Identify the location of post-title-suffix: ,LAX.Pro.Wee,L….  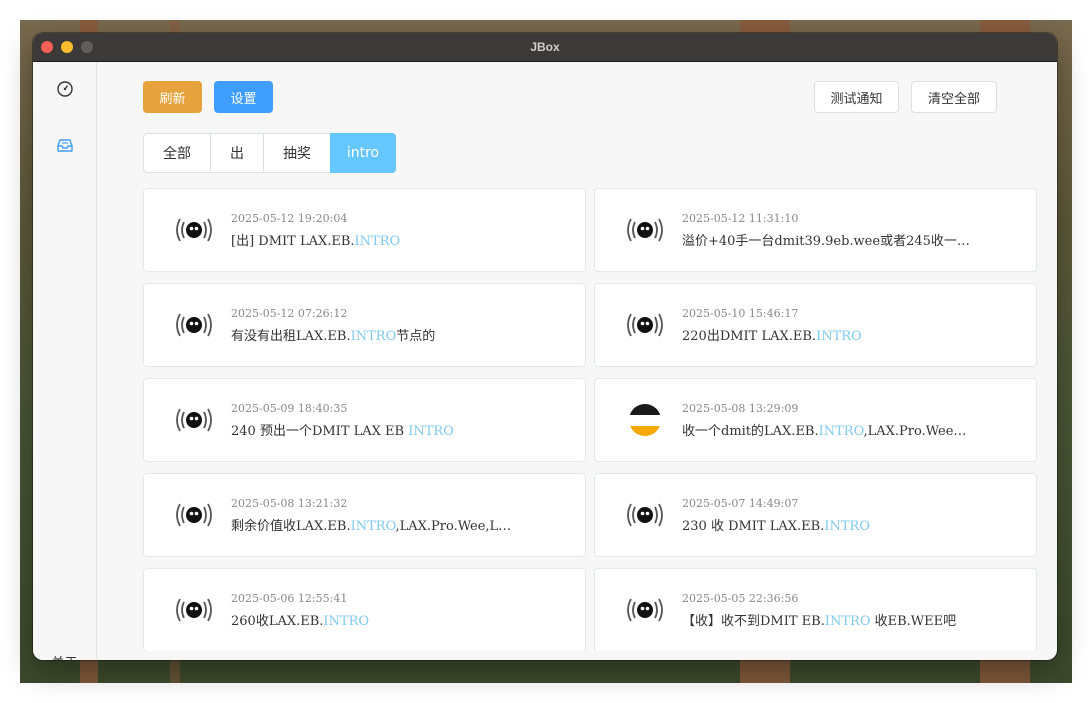
(453, 526).